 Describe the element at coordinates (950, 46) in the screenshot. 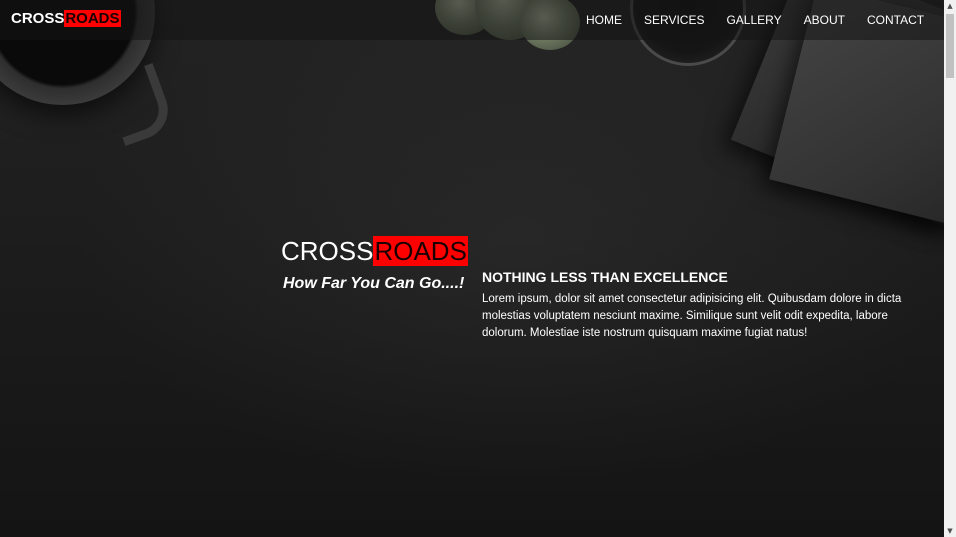

I see `scrollbar-thumb` at that location.